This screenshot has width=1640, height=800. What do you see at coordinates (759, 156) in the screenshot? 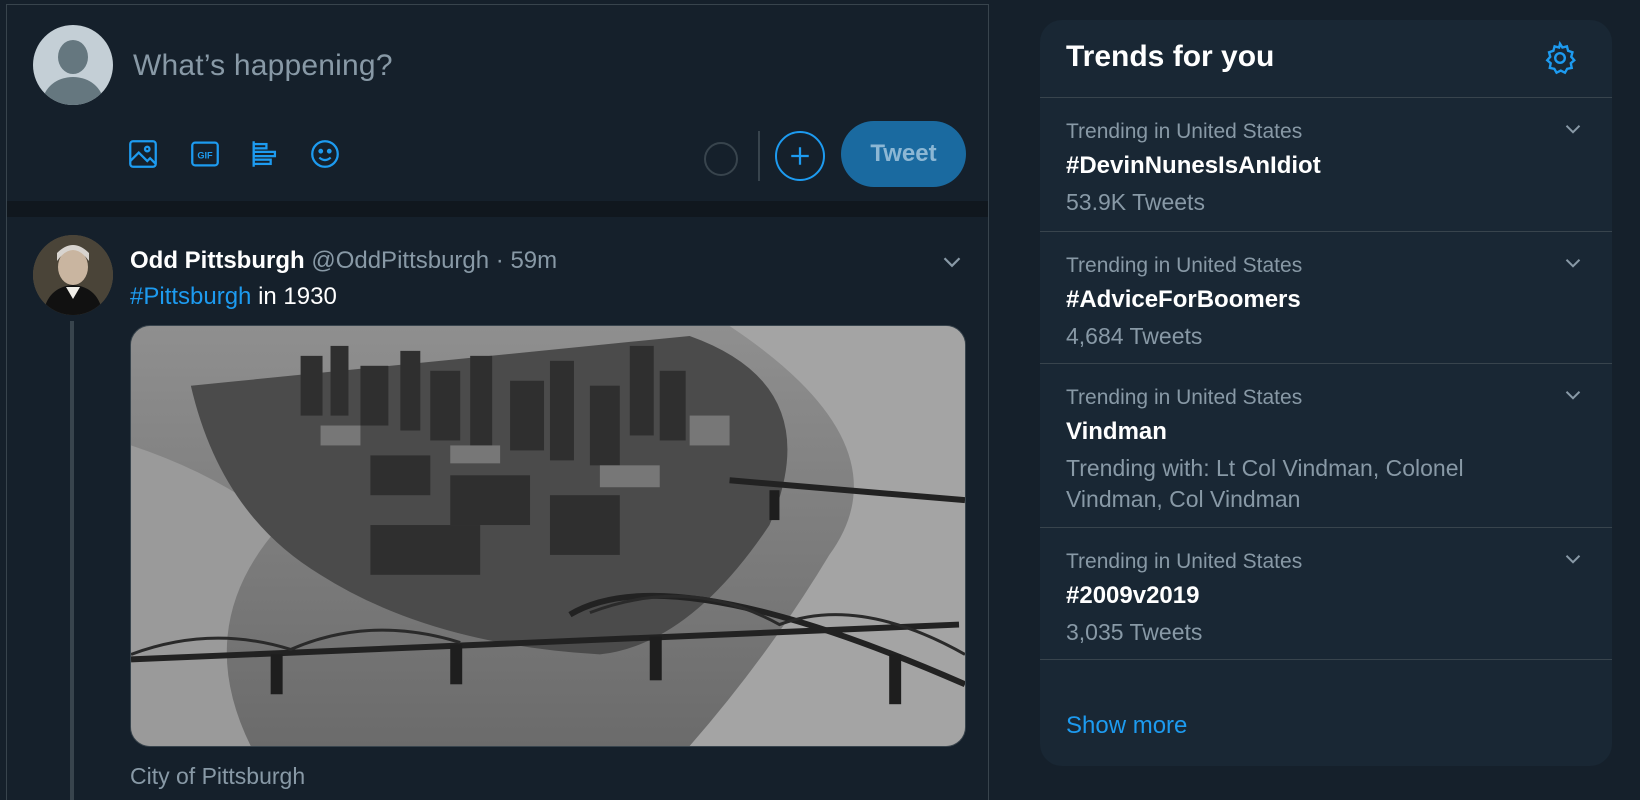
I see `composer-divider` at bounding box center [759, 156].